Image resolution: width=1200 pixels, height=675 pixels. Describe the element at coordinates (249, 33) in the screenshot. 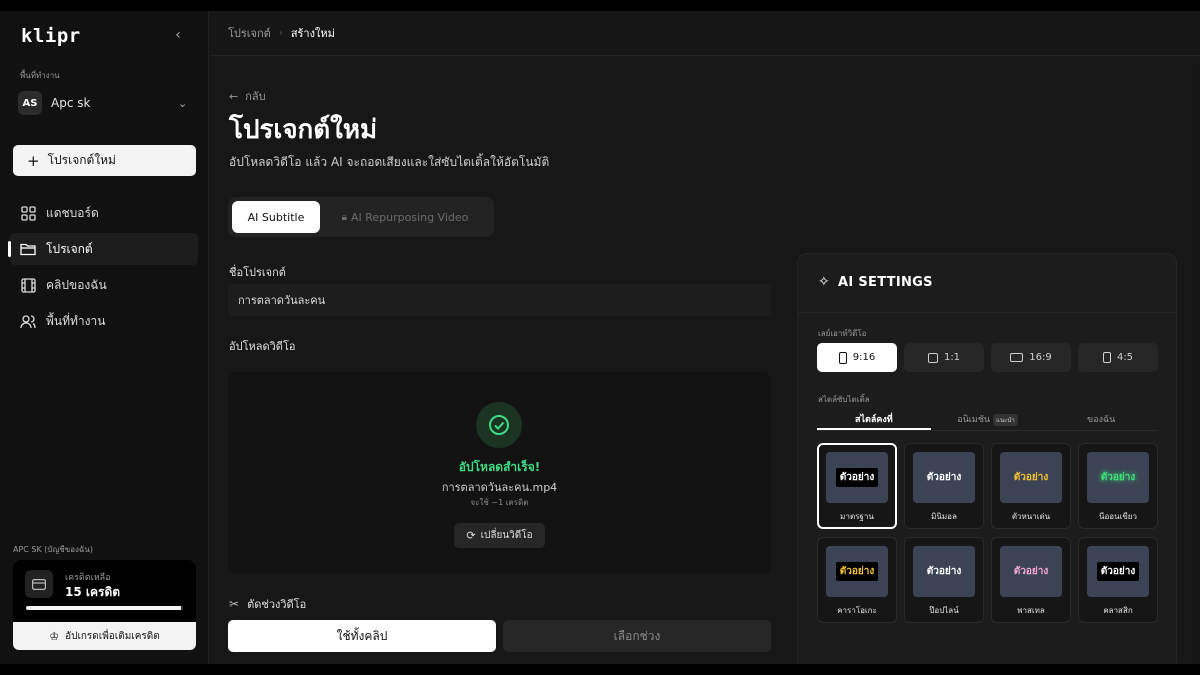

I see `breadcrumb-projects: โปรเจกต์` at that location.